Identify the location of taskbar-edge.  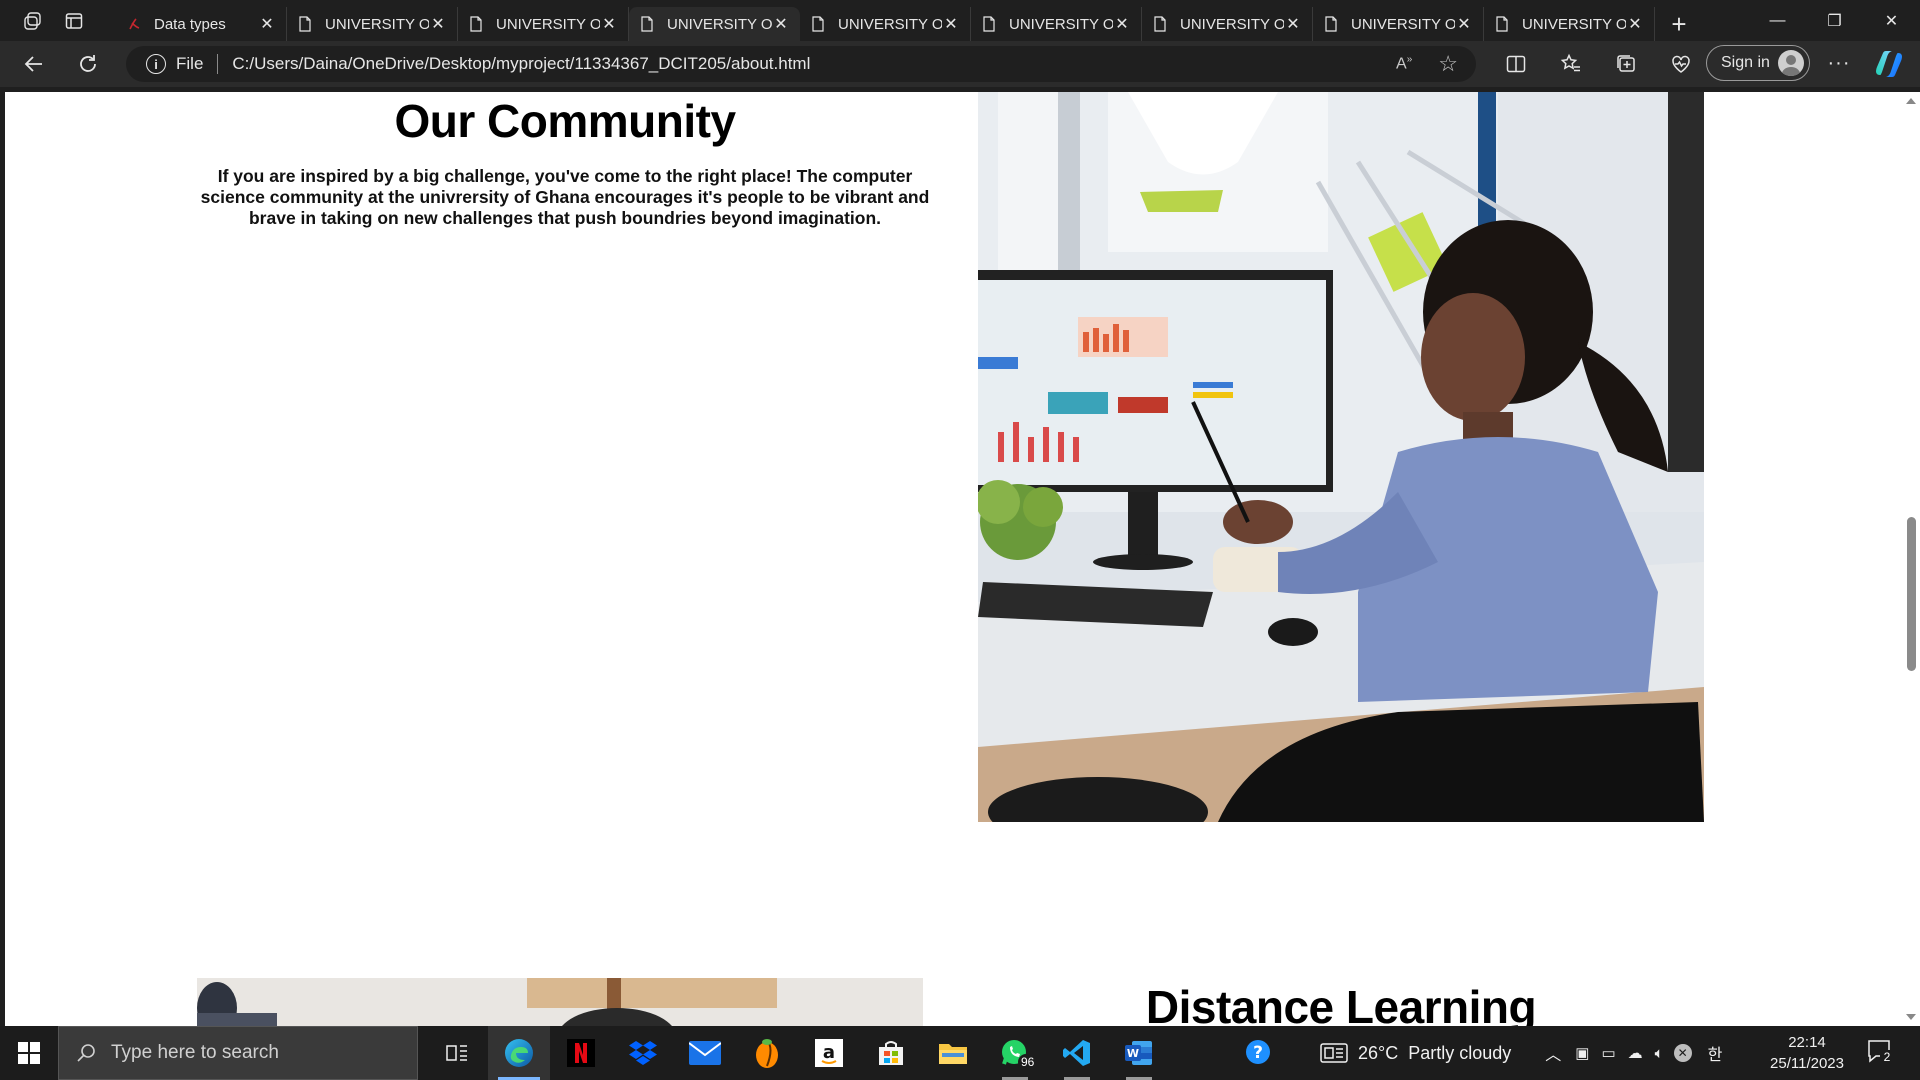
(519, 1053).